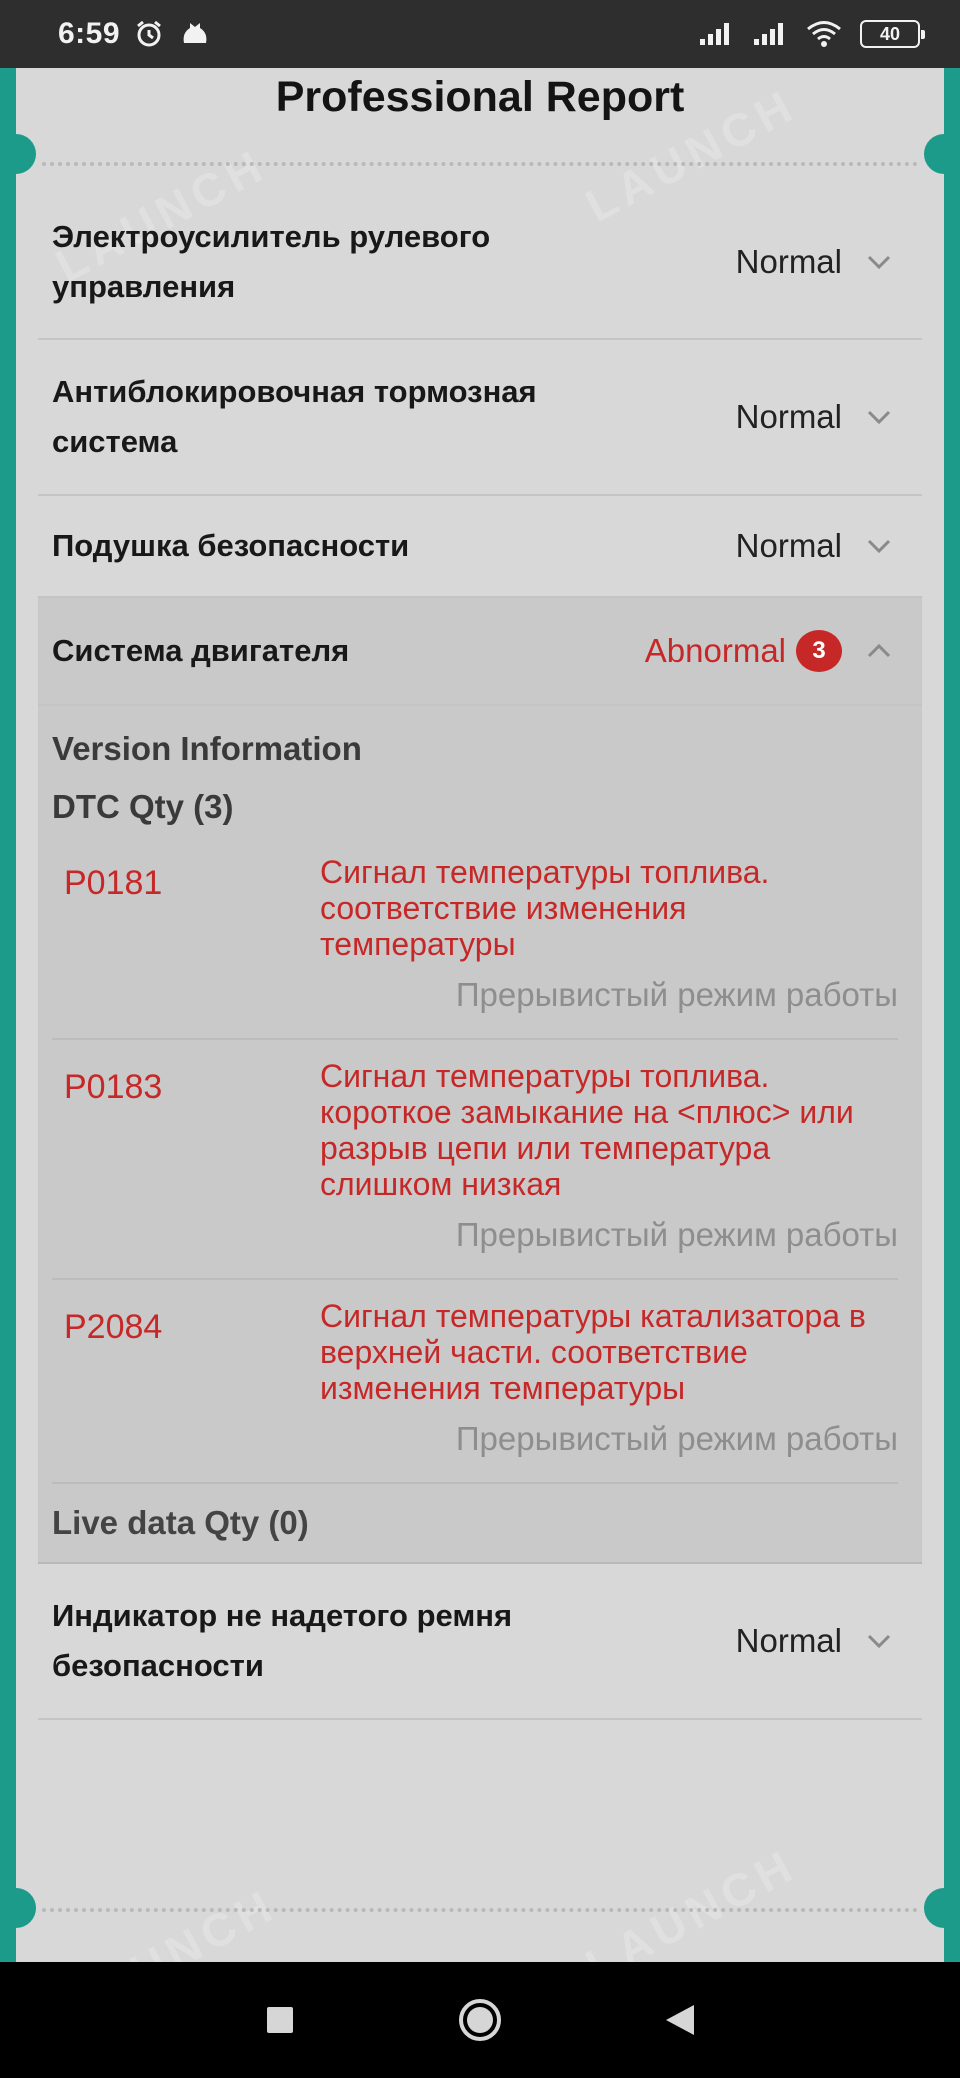  What do you see at coordinates (195, 33) in the screenshot?
I see `notification-icon` at bounding box center [195, 33].